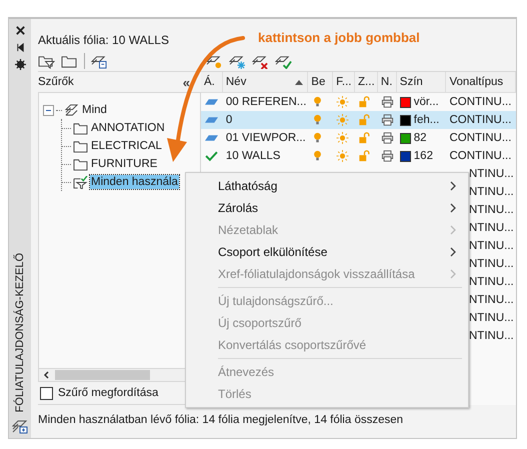  Describe the element at coordinates (46, 393) in the screenshot. I see `invert-filter-checkbox` at that location.